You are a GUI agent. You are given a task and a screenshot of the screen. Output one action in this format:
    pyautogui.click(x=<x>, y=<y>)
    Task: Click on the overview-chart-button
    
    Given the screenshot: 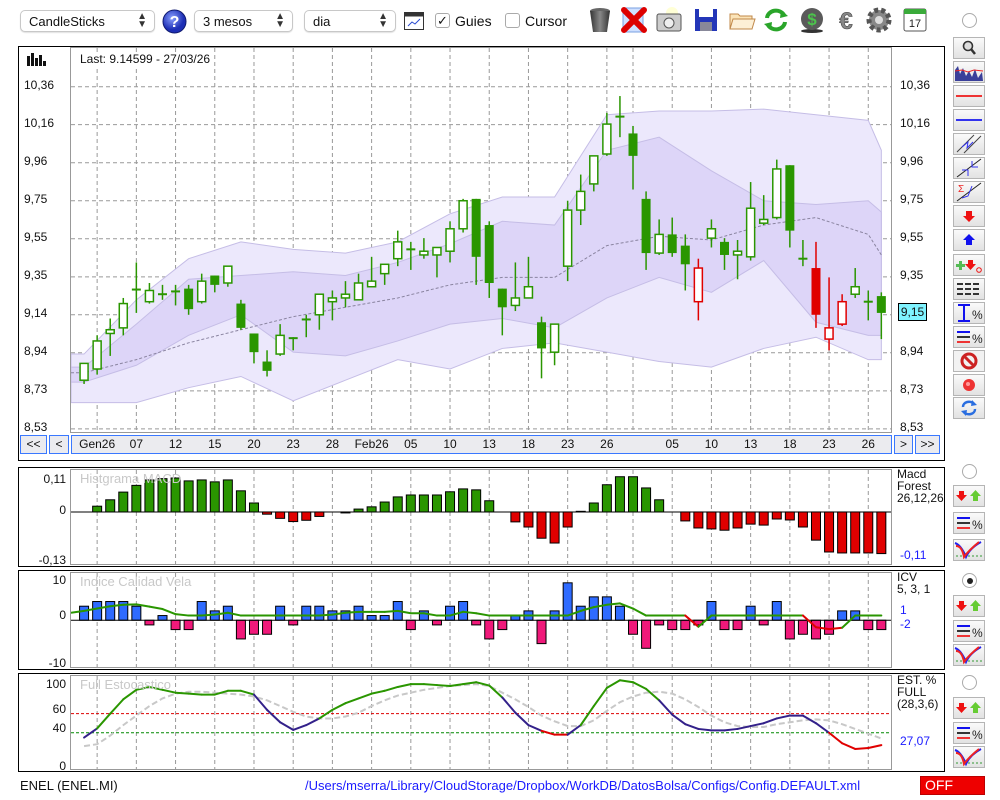 What is the action you would take?
    pyautogui.click(x=969, y=72)
    